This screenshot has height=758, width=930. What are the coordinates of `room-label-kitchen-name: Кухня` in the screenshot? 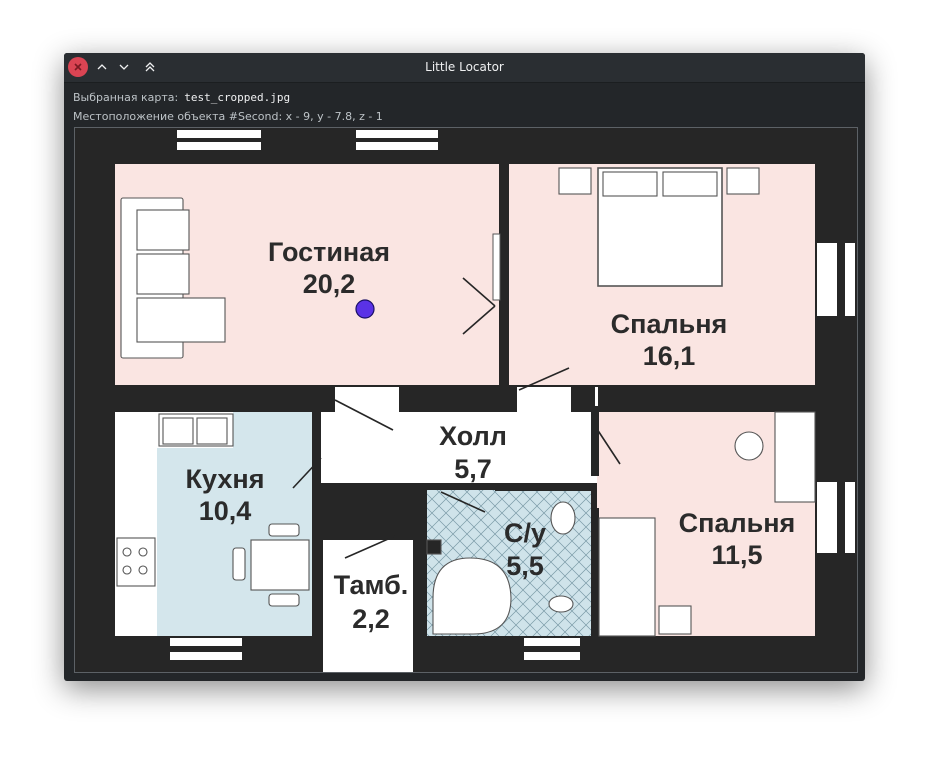 It's located at (225, 479).